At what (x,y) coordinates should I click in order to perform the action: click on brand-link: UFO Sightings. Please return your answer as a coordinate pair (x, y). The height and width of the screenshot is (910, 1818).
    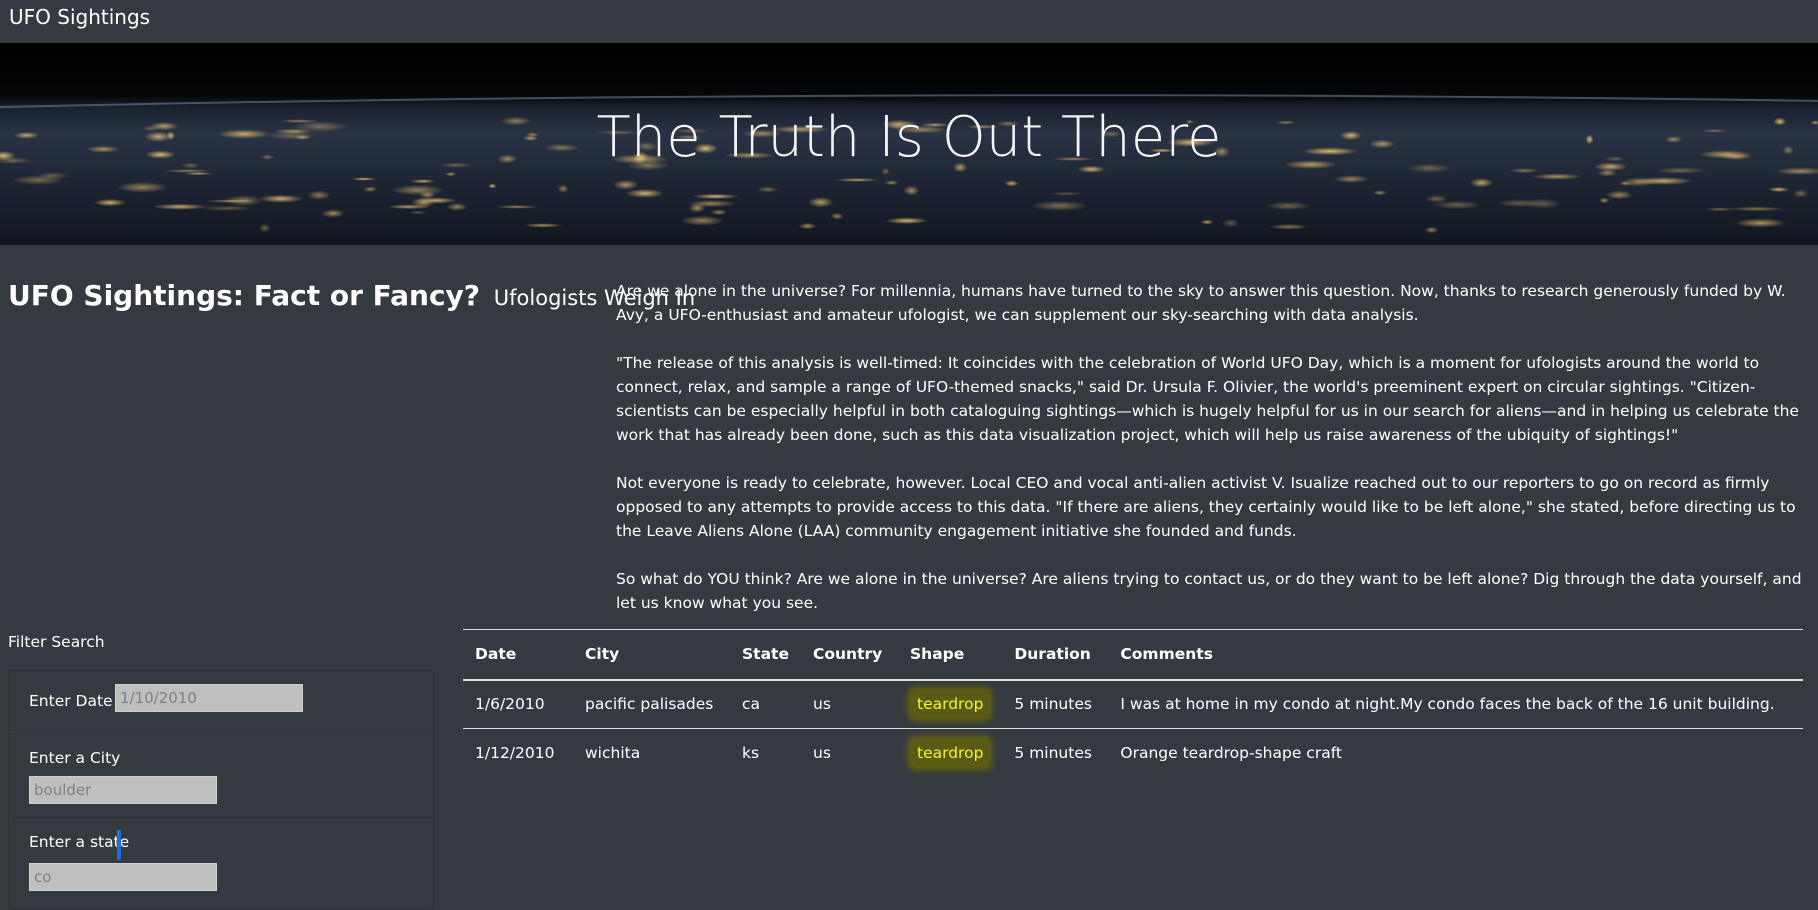
    Looking at the image, I should click on (79, 17).